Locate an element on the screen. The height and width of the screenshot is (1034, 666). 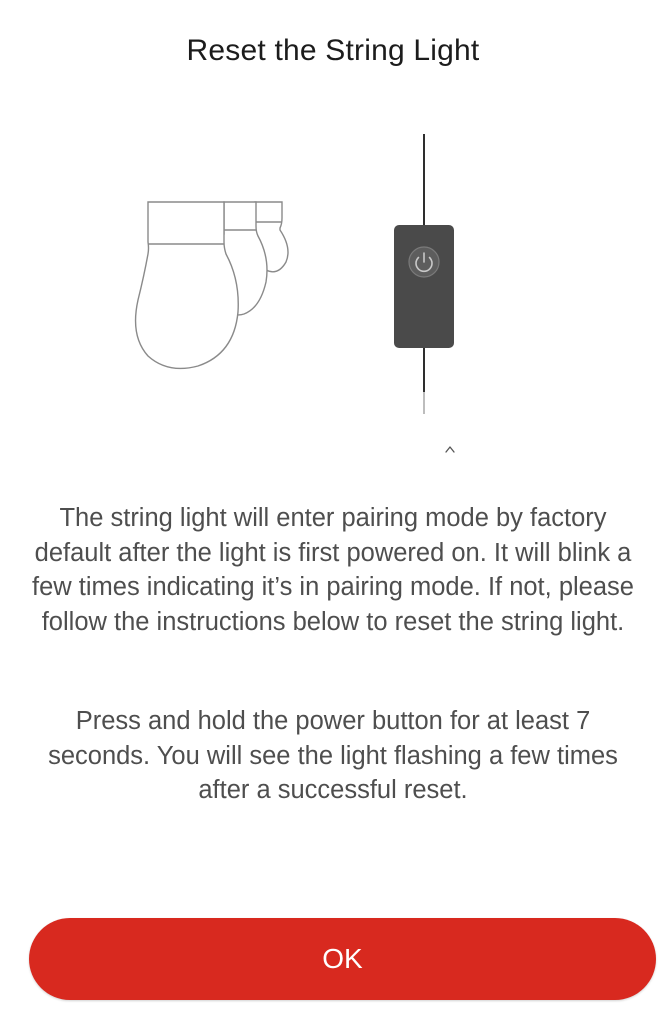
ok-button: OK is located at coordinates (342, 959).